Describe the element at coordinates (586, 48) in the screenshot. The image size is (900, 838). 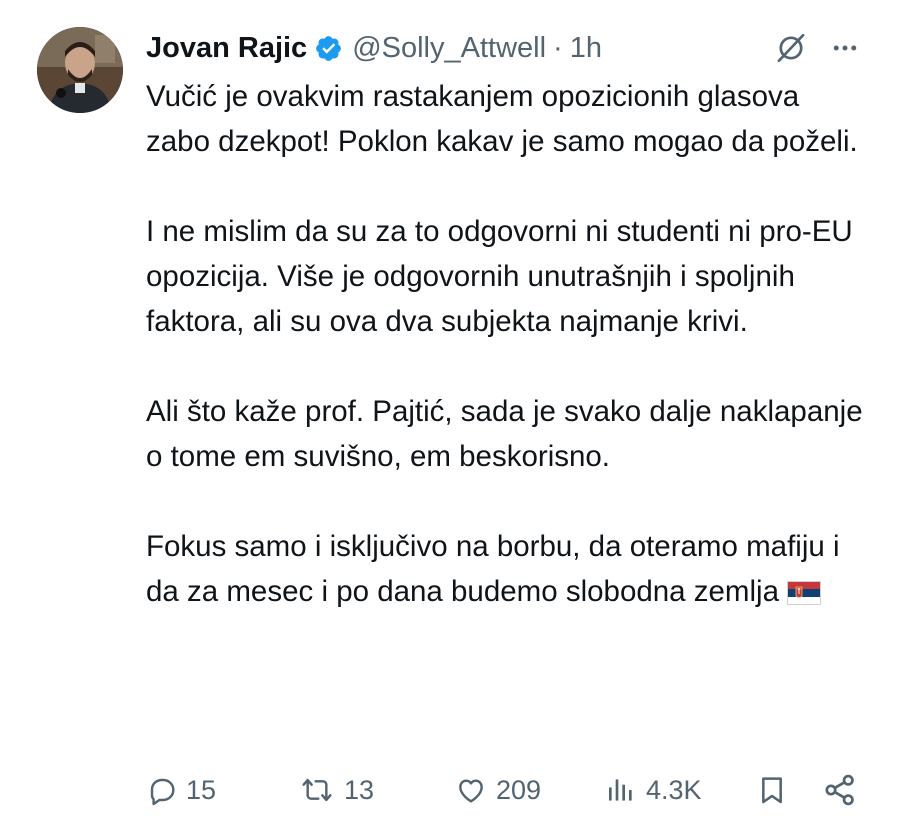
I see `timestamp: 1h` at that location.